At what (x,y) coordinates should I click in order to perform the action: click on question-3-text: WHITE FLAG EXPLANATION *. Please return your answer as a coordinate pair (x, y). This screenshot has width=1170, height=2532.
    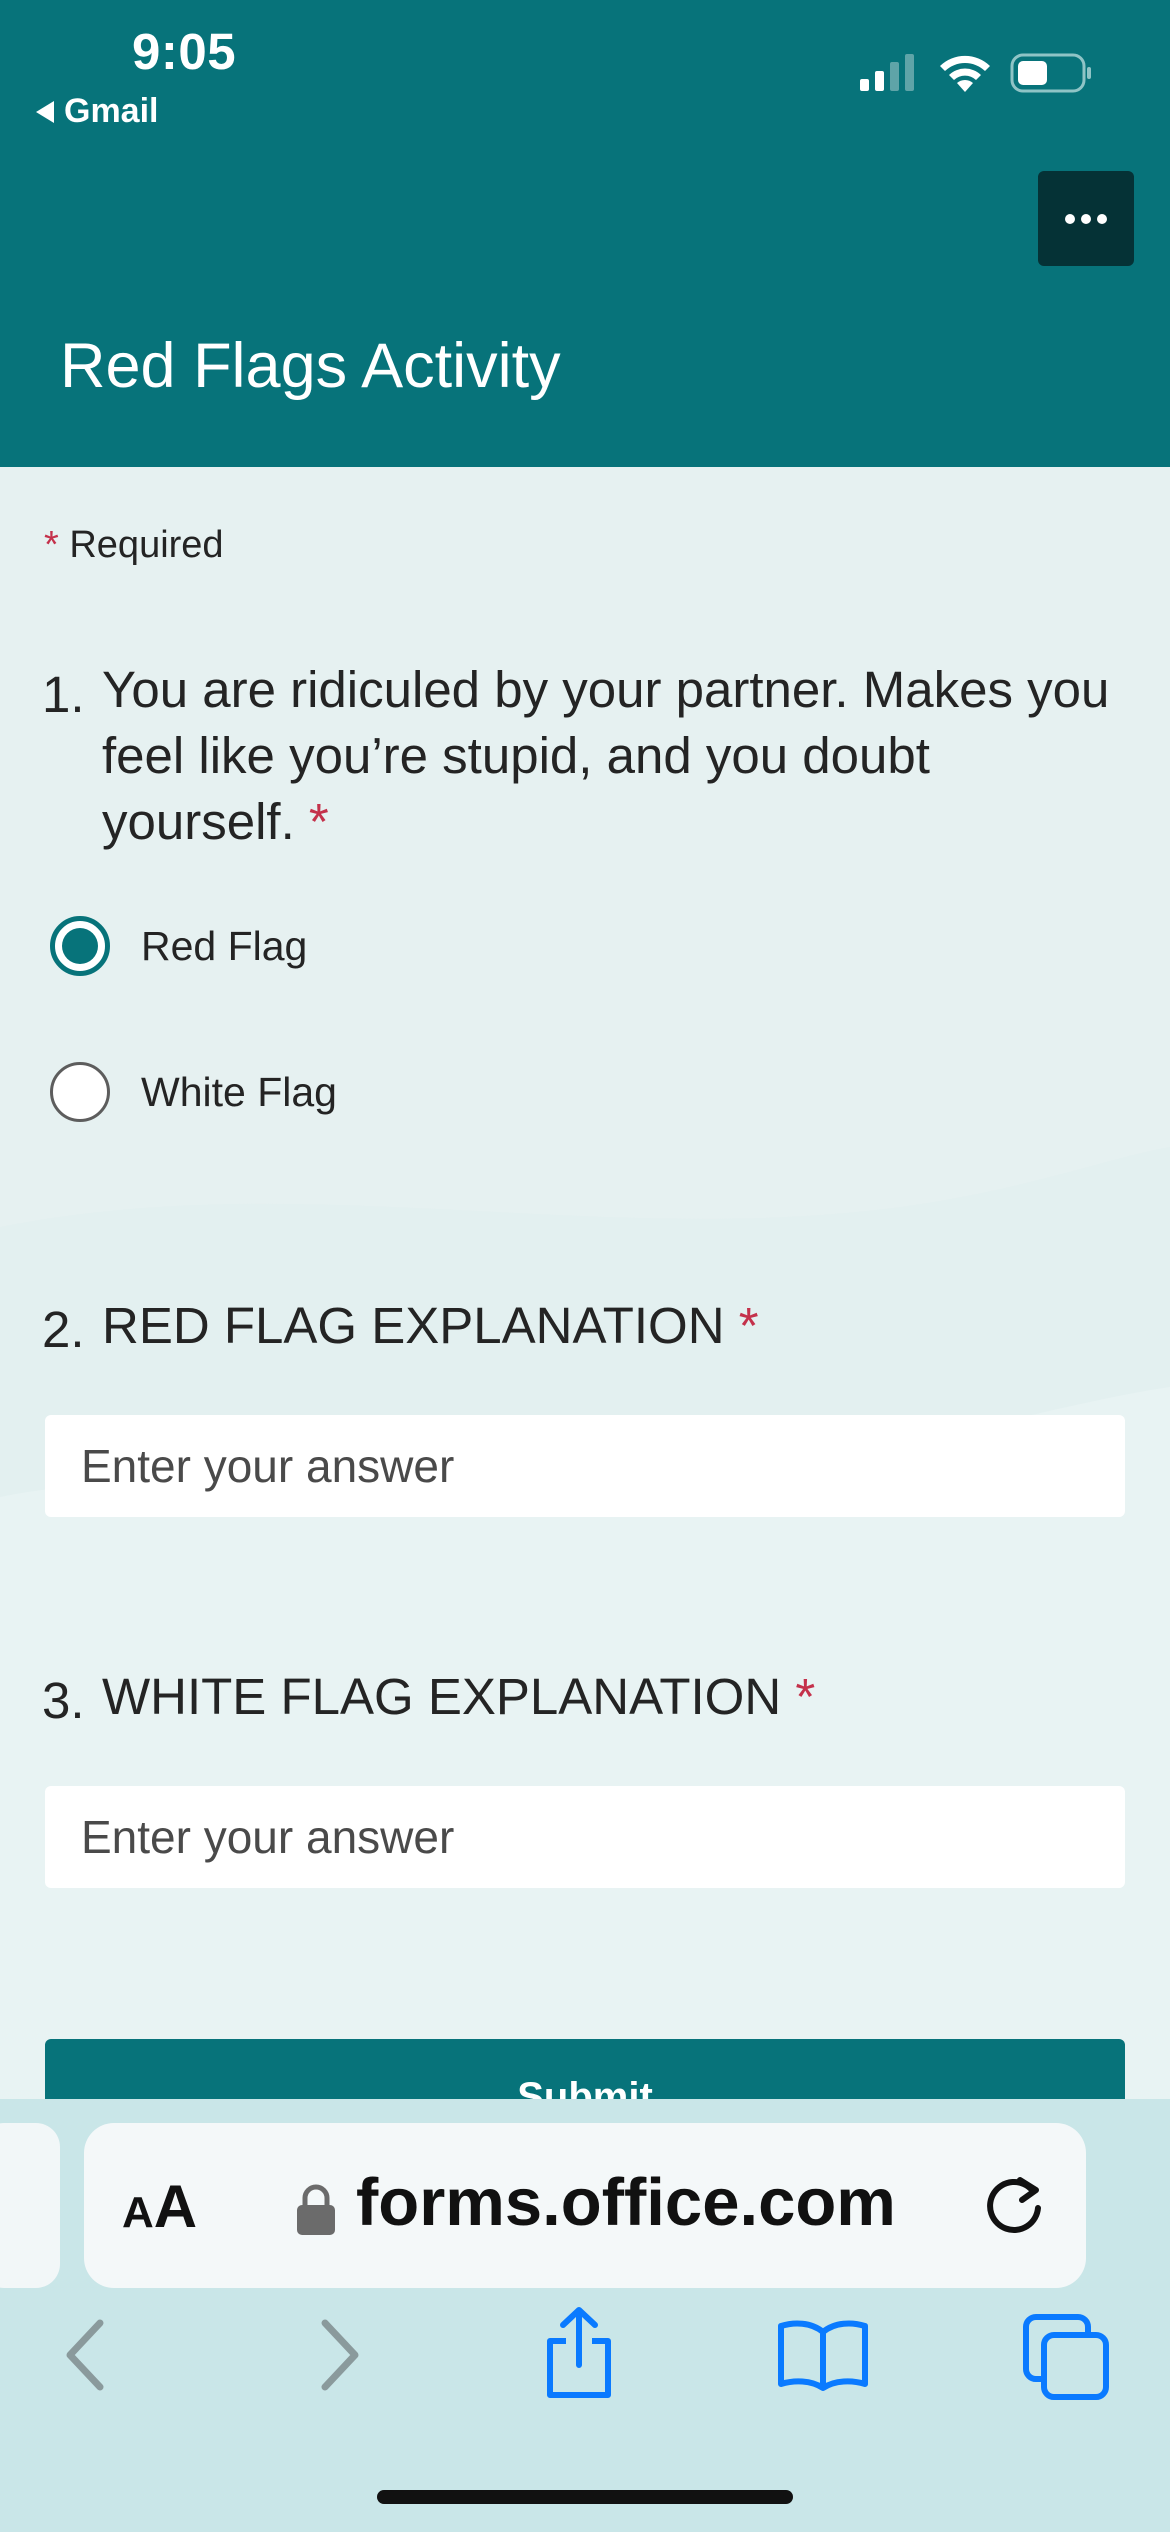
    Looking at the image, I should click on (458, 1697).